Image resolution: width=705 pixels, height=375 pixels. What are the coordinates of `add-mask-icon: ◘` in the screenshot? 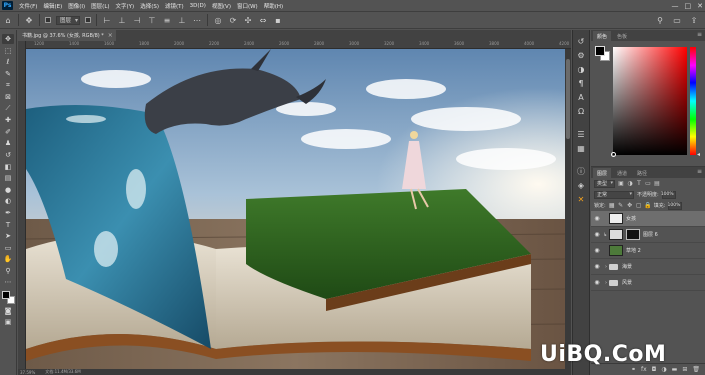 It's located at (654, 369).